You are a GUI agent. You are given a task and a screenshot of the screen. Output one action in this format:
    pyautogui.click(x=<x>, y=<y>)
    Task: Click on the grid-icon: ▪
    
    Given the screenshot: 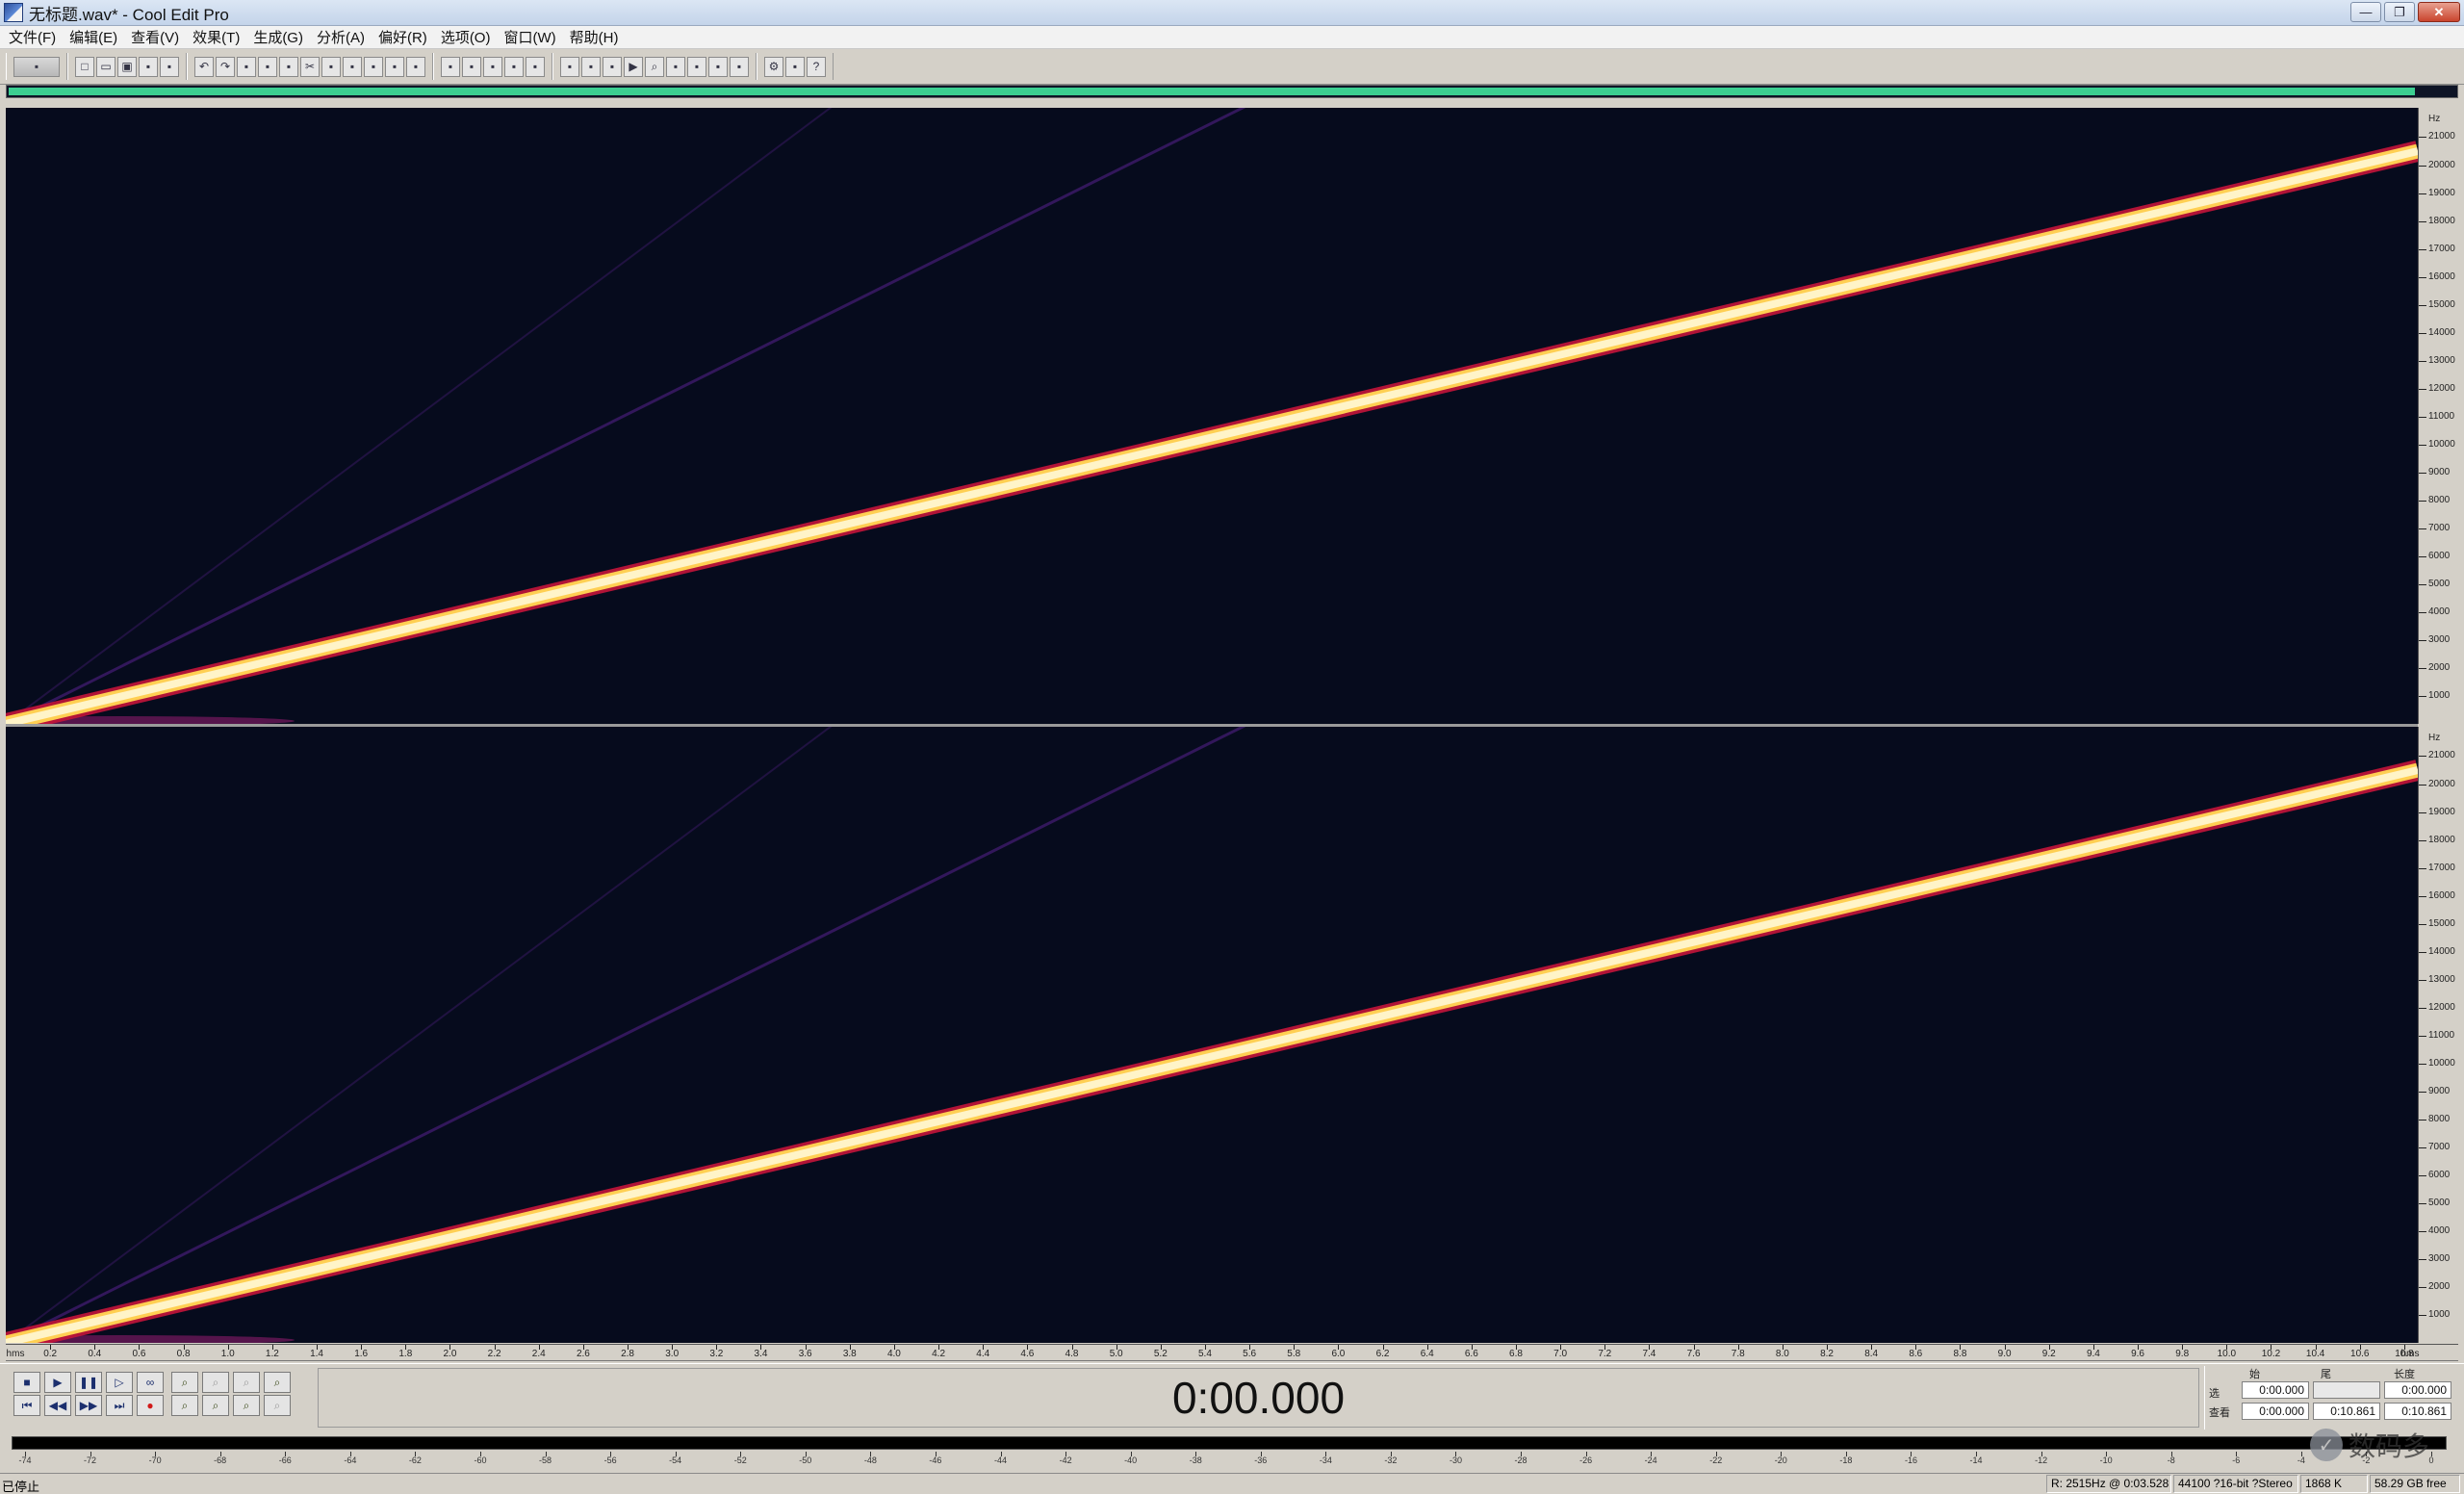 What is the action you would take?
    pyautogui.click(x=514, y=66)
    